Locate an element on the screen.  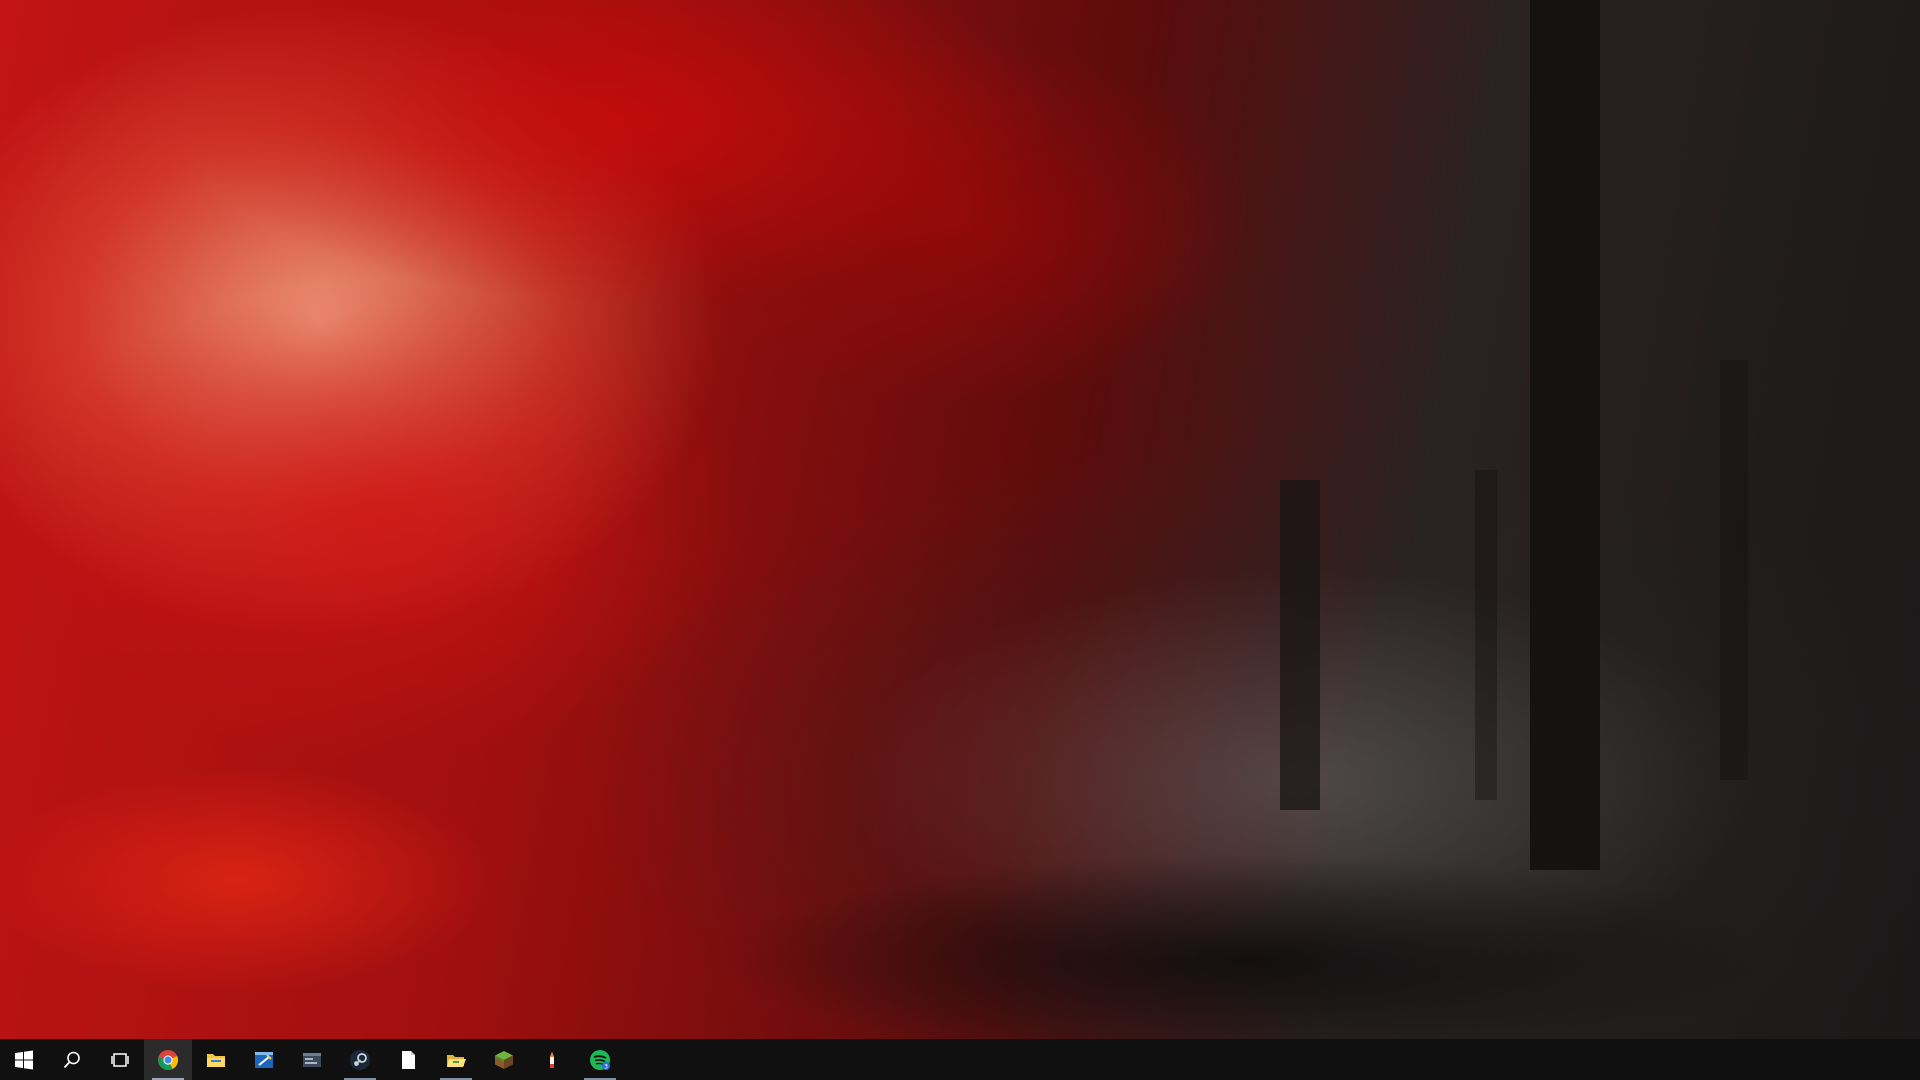
task-view-button is located at coordinates (120, 1059).